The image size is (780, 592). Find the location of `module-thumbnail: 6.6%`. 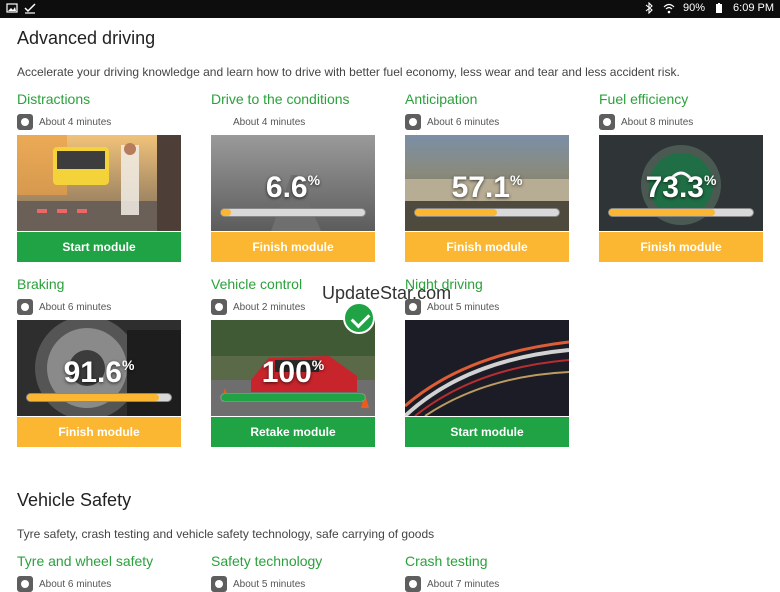

module-thumbnail: 6.6% is located at coordinates (293, 183).